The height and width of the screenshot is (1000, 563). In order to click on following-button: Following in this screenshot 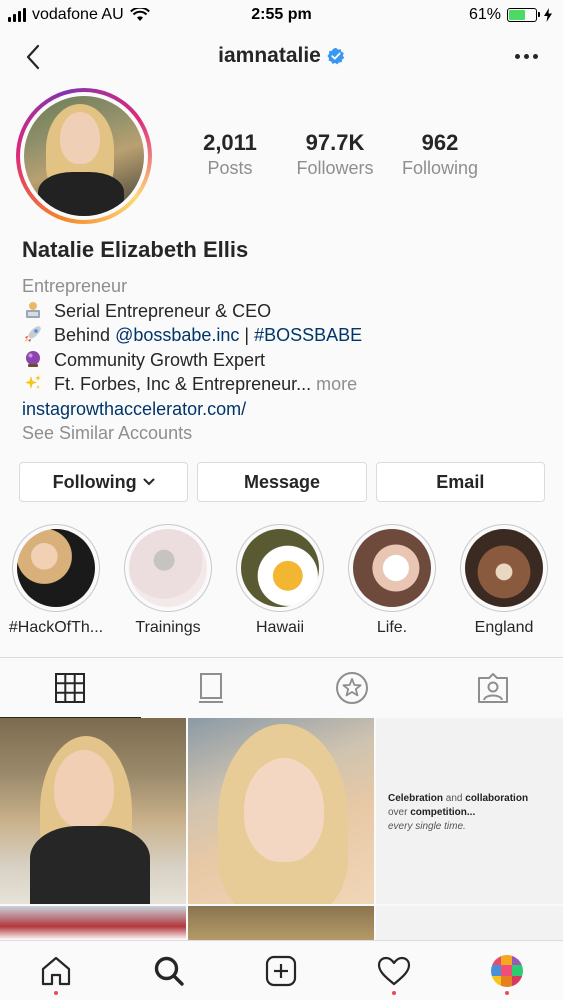, I will do `click(104, 482)`.